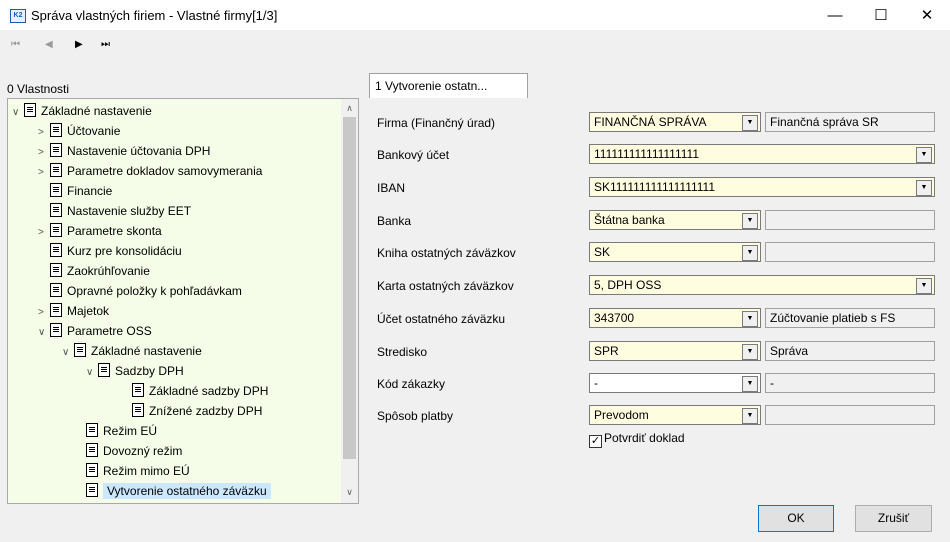 This screenshot has width=950, height=542. Describe the element at coordinates (115, 431) in the screenshot. I see `tree-item: Režim EÚ` at that location.